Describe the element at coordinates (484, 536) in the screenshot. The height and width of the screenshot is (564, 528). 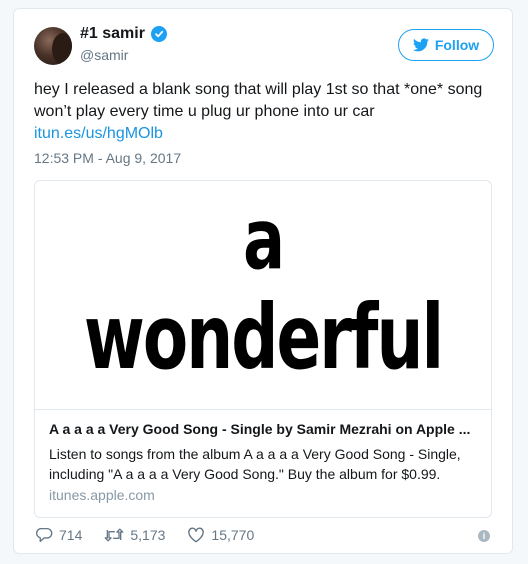
I see `info-icon: i` at that location.